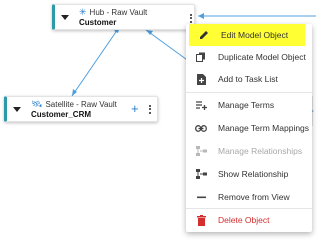 The width and height of the screenshot is (320, 240). I want to click on satellite-node: 🛰 Satellite - Raw Vault Customer_CRM +, so click(81, 109).